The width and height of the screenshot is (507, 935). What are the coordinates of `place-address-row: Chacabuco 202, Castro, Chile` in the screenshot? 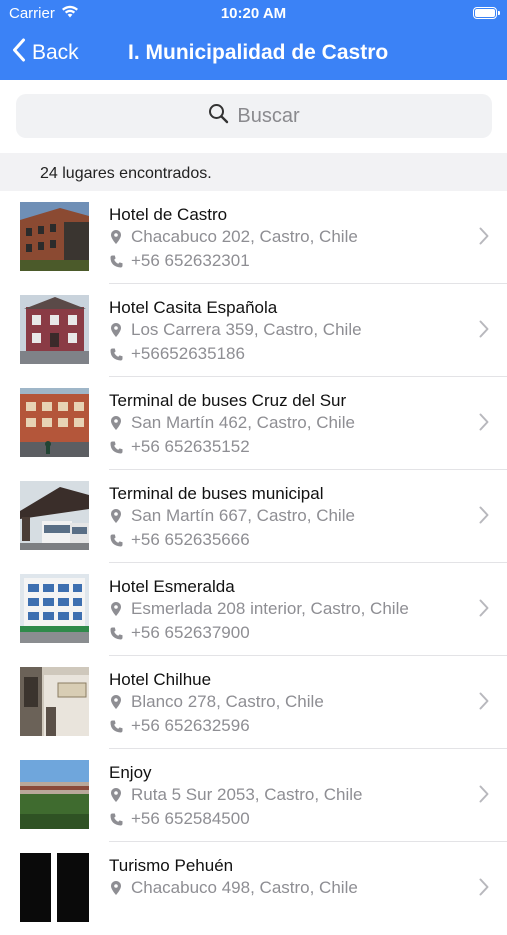 It's located at (233, 237).